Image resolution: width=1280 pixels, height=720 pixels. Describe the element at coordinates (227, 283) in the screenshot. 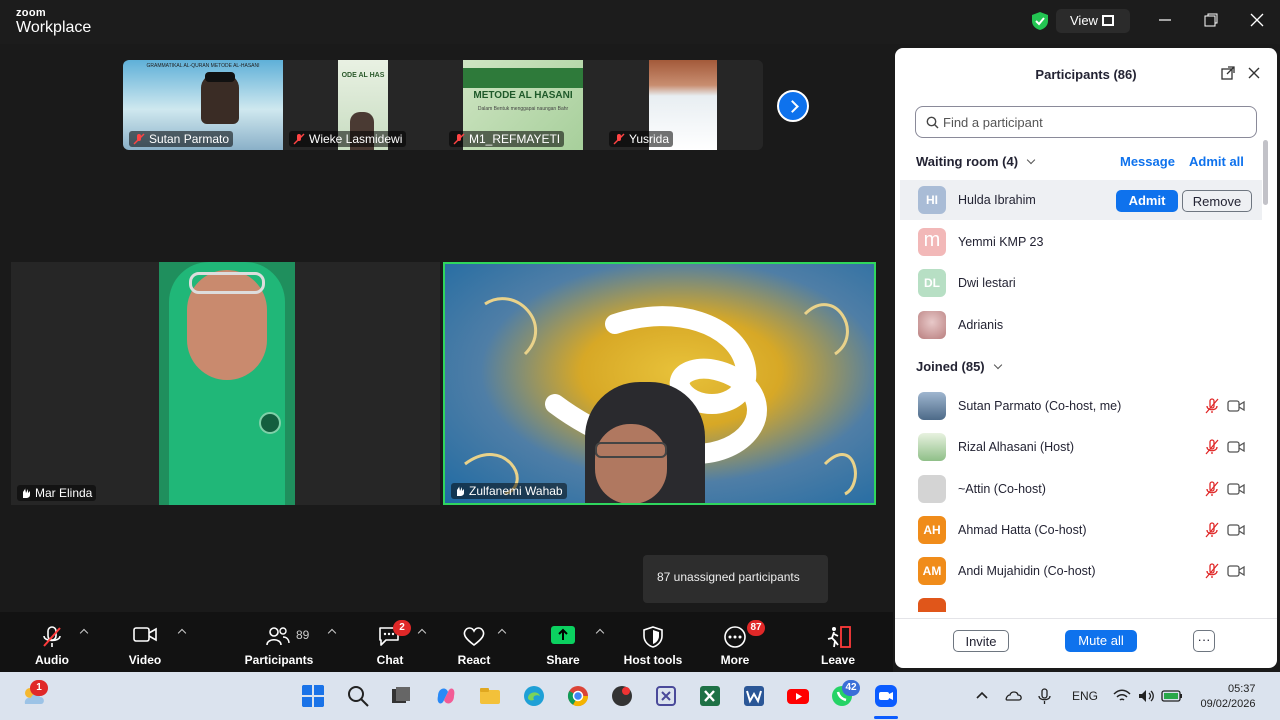

I see `glasses-shape` at that location.